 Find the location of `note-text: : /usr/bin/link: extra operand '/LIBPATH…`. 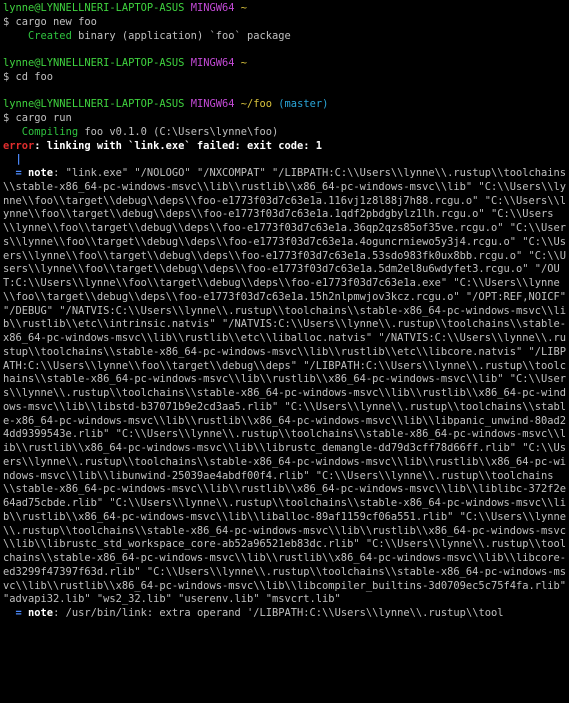

note-text: : /usr/bin/link: extra operand '/LIBPATH… is located at coordinates (278, 613).